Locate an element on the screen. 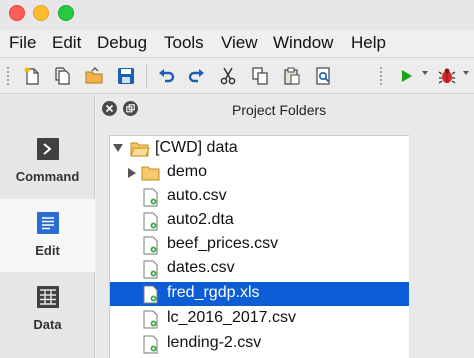 The height and width of the screenshot is (358, 474). tree-row-file: lending-2.csv is located at coordinates (259, 344).